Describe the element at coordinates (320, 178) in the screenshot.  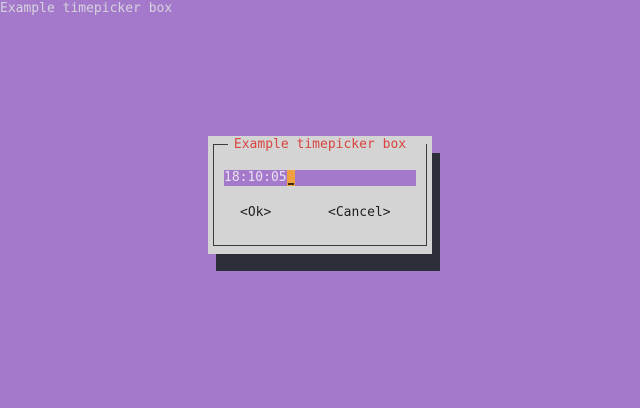
I see `time-input: 18:10:05` at that location.